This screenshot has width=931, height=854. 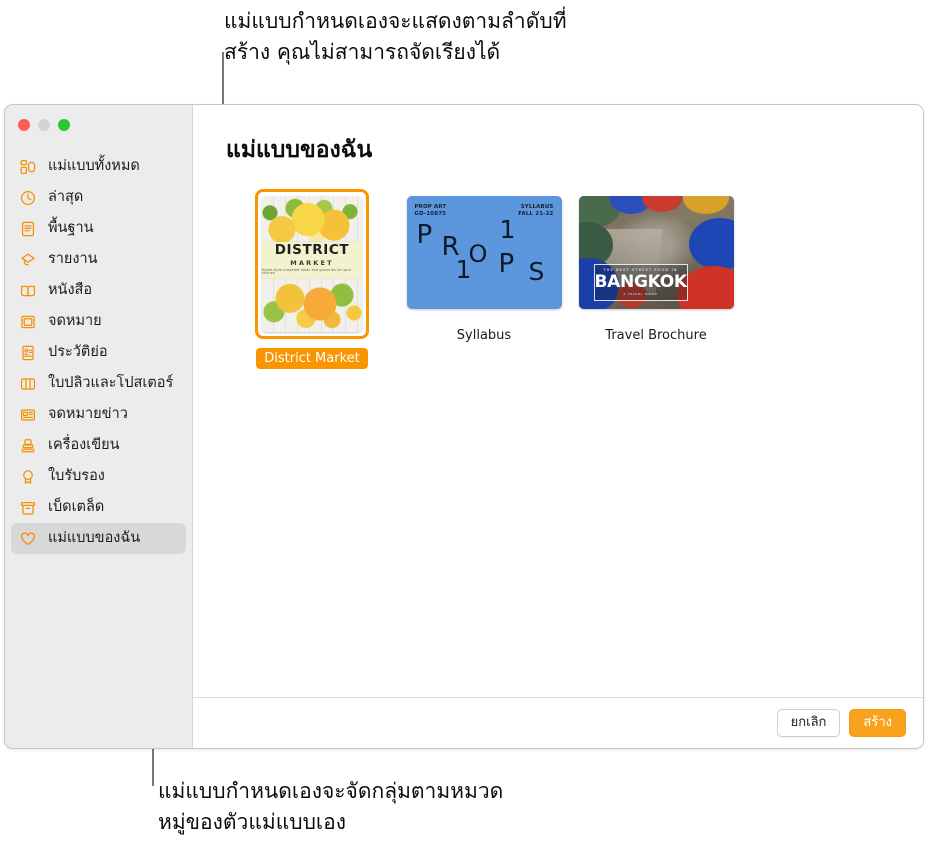 I want to click on resume-card-icon, so click(x=28, y=353).